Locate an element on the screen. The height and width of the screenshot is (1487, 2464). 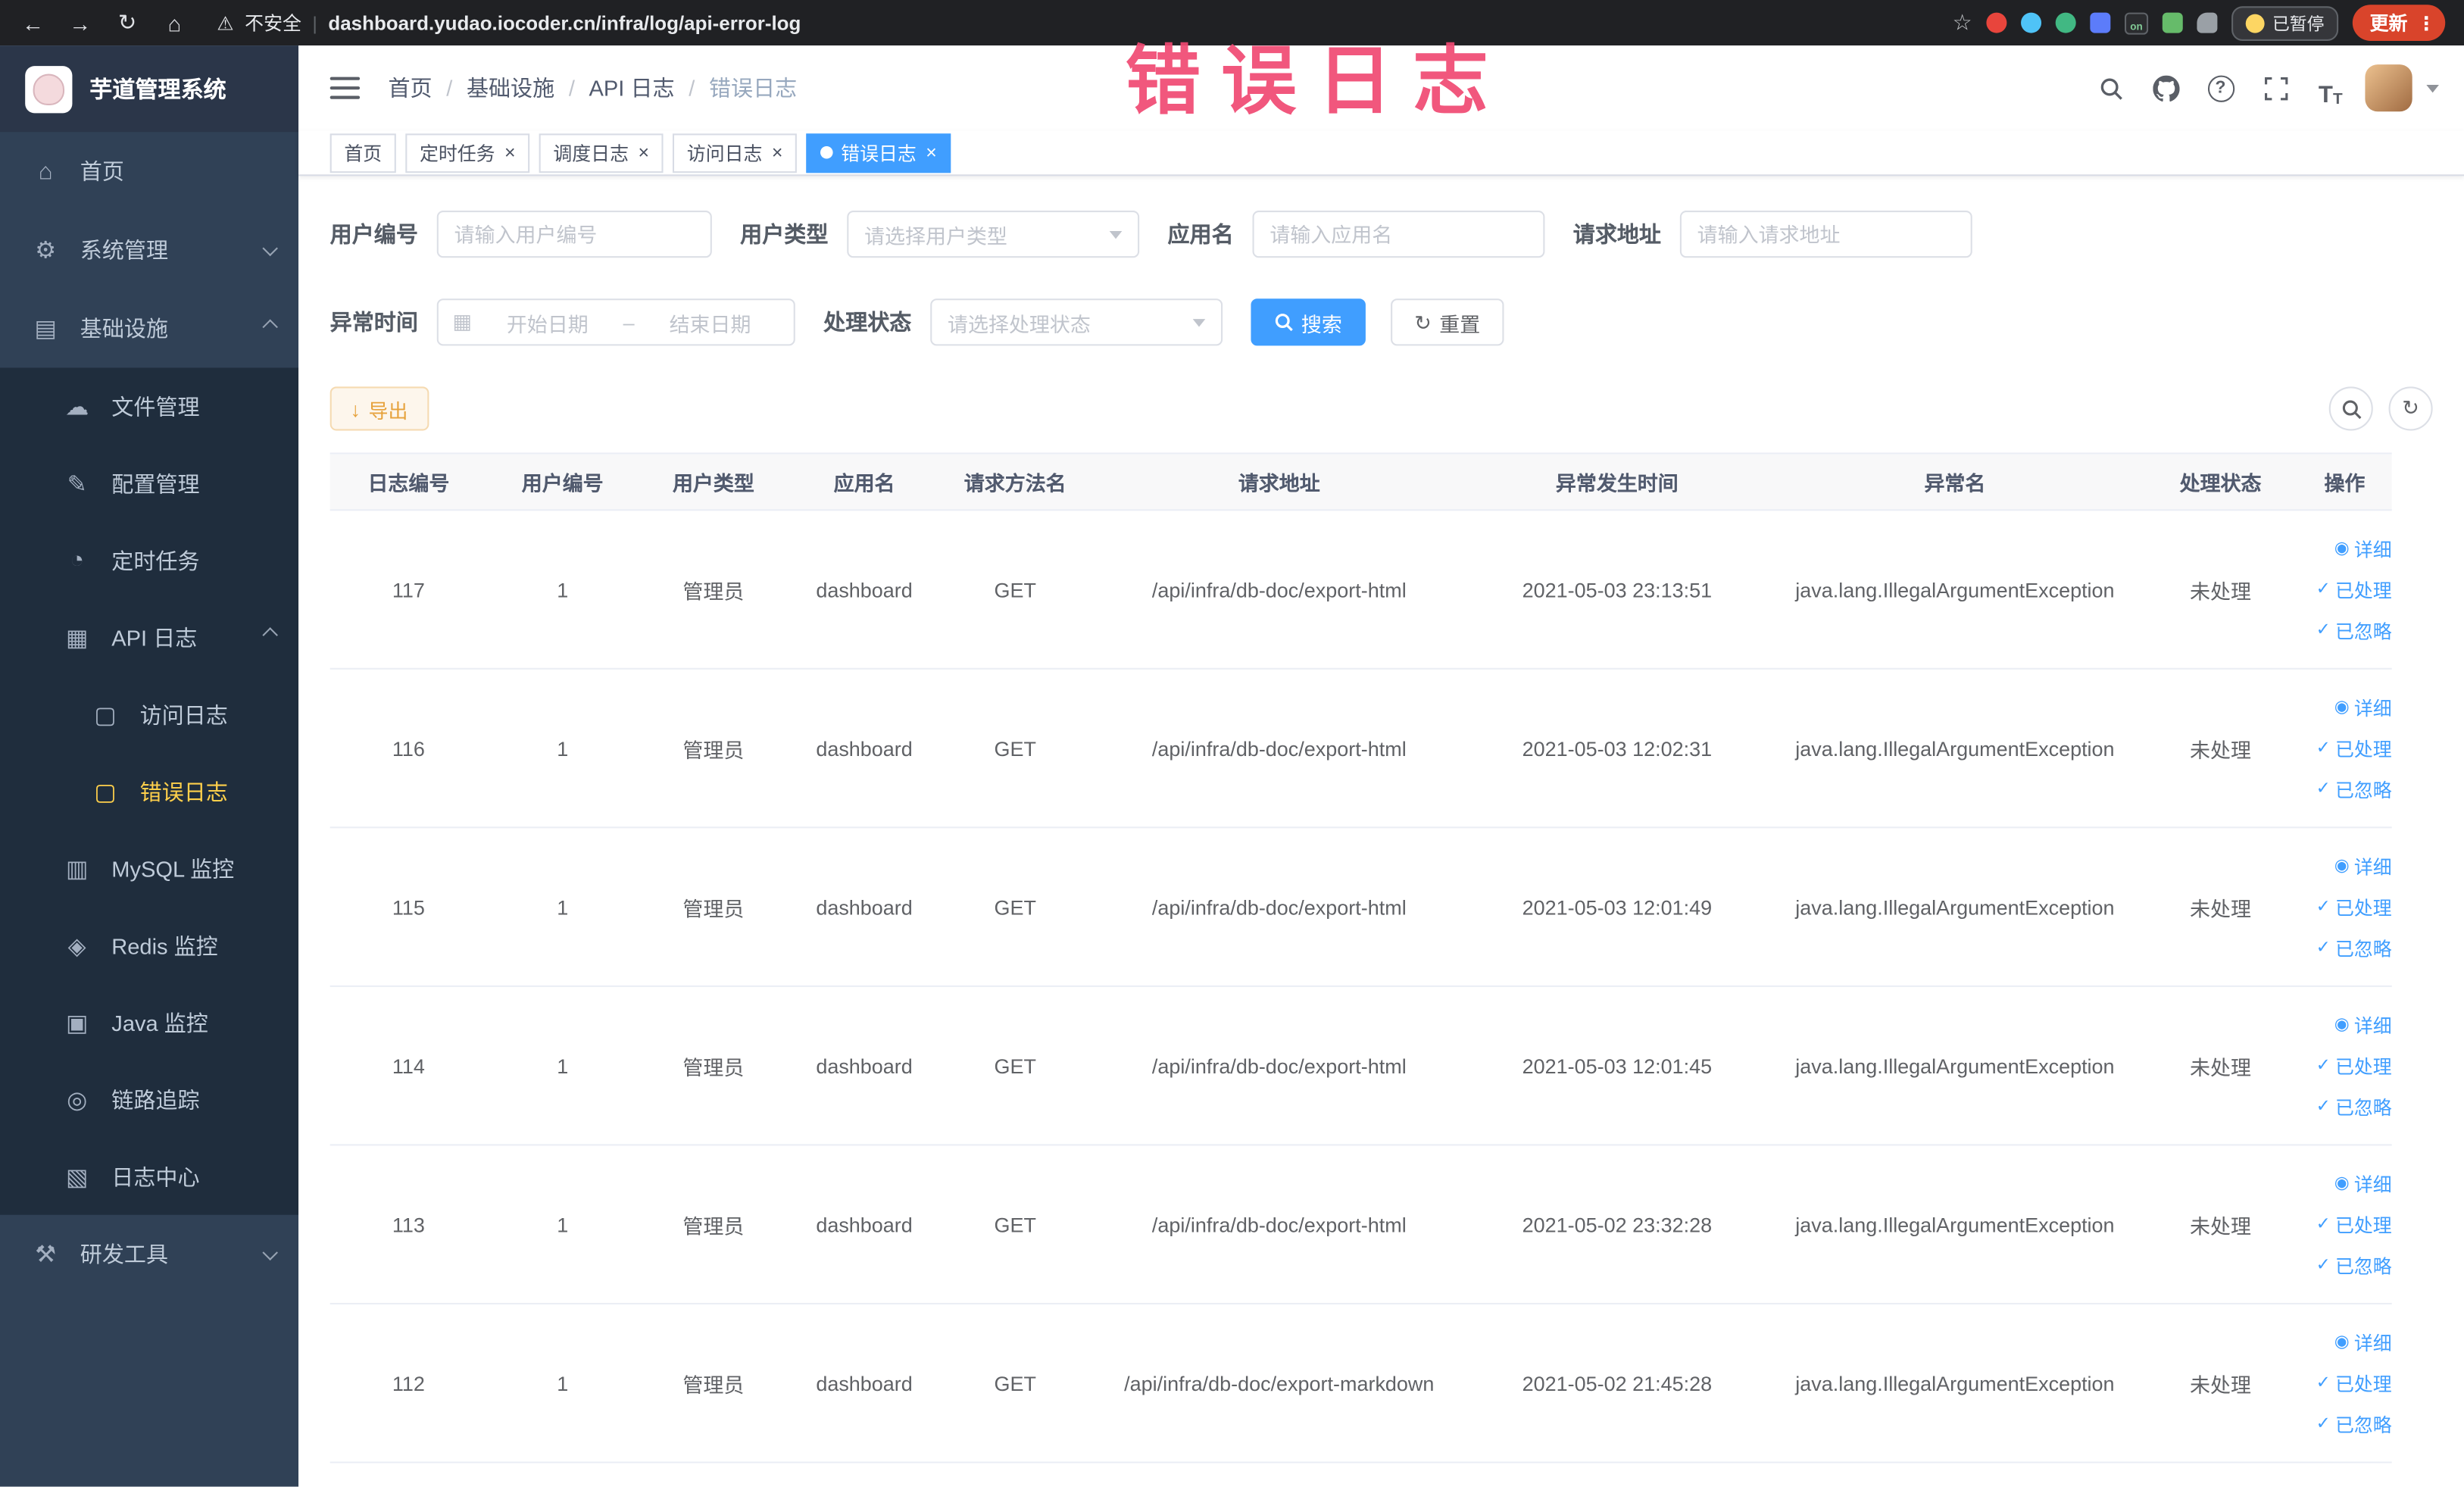
column-header: 异常名 is located at coordinates (1955, 481).